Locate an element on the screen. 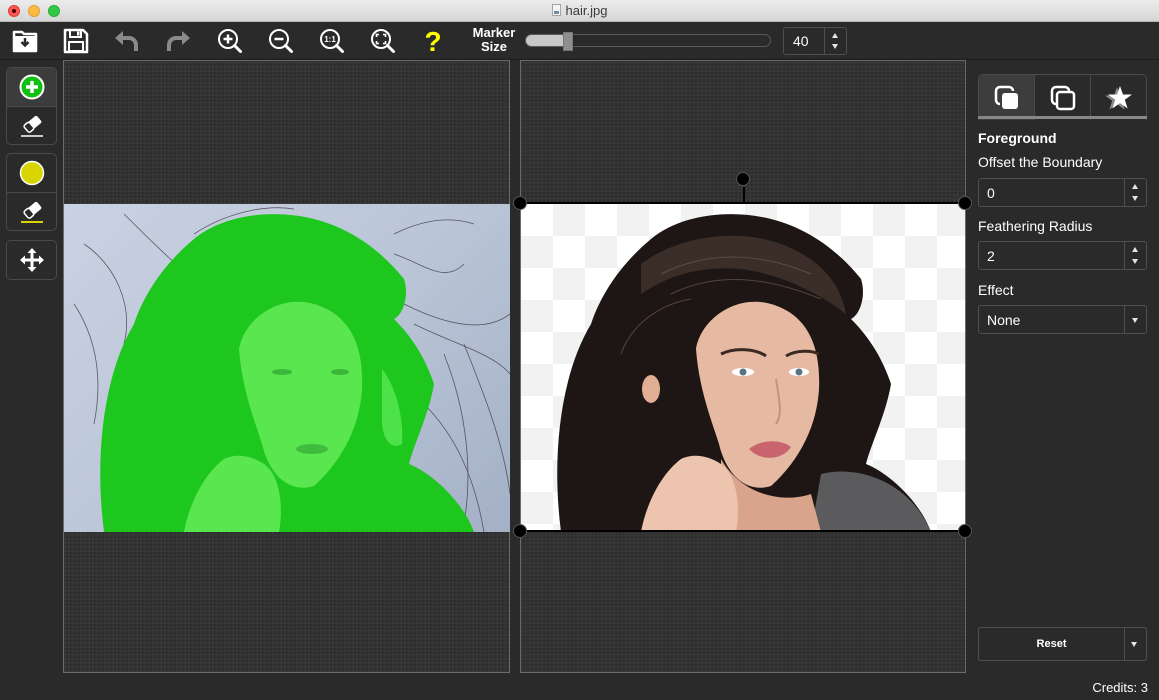  hair-eraser-tool is located at coordinates (31, 211).